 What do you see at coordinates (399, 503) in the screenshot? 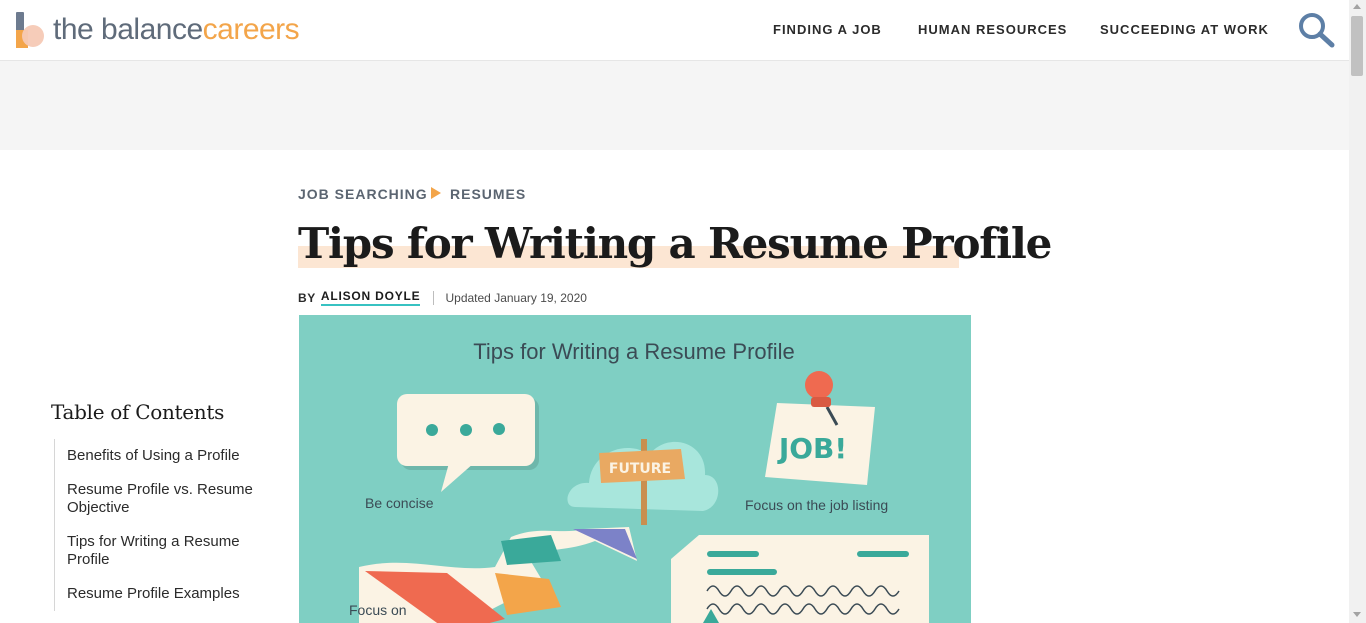
I see `label-be-concise: Be concise` at bounding box center [399, 503].